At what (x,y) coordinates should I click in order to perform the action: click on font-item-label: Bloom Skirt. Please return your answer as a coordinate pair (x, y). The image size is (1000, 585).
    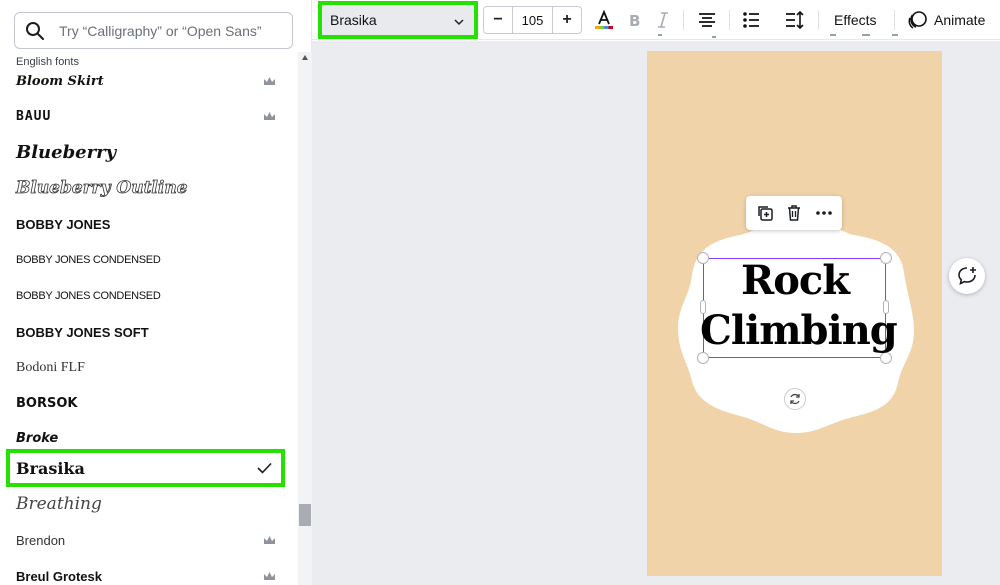
    Looking at the image, I should click on (60, 81).